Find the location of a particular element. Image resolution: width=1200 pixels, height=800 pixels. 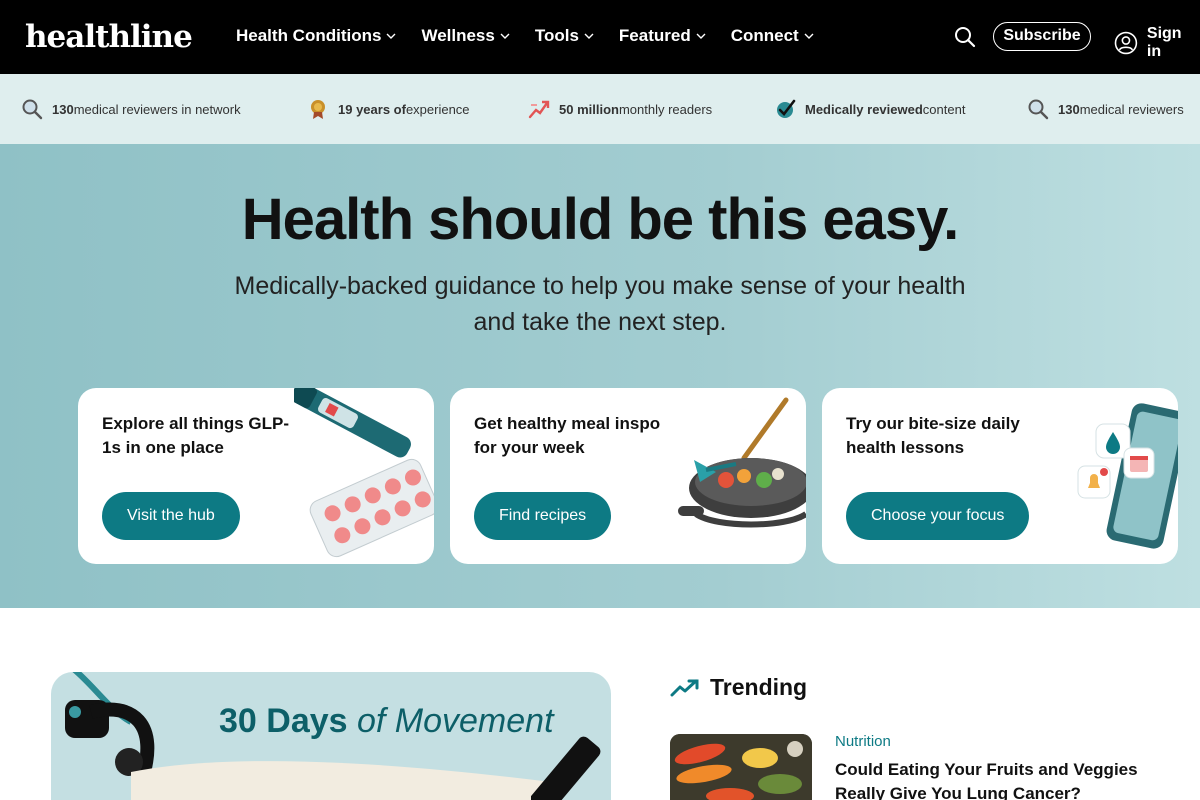

movement-feature-banner: 30 Days of Movement is located at coordinates (331, 736).